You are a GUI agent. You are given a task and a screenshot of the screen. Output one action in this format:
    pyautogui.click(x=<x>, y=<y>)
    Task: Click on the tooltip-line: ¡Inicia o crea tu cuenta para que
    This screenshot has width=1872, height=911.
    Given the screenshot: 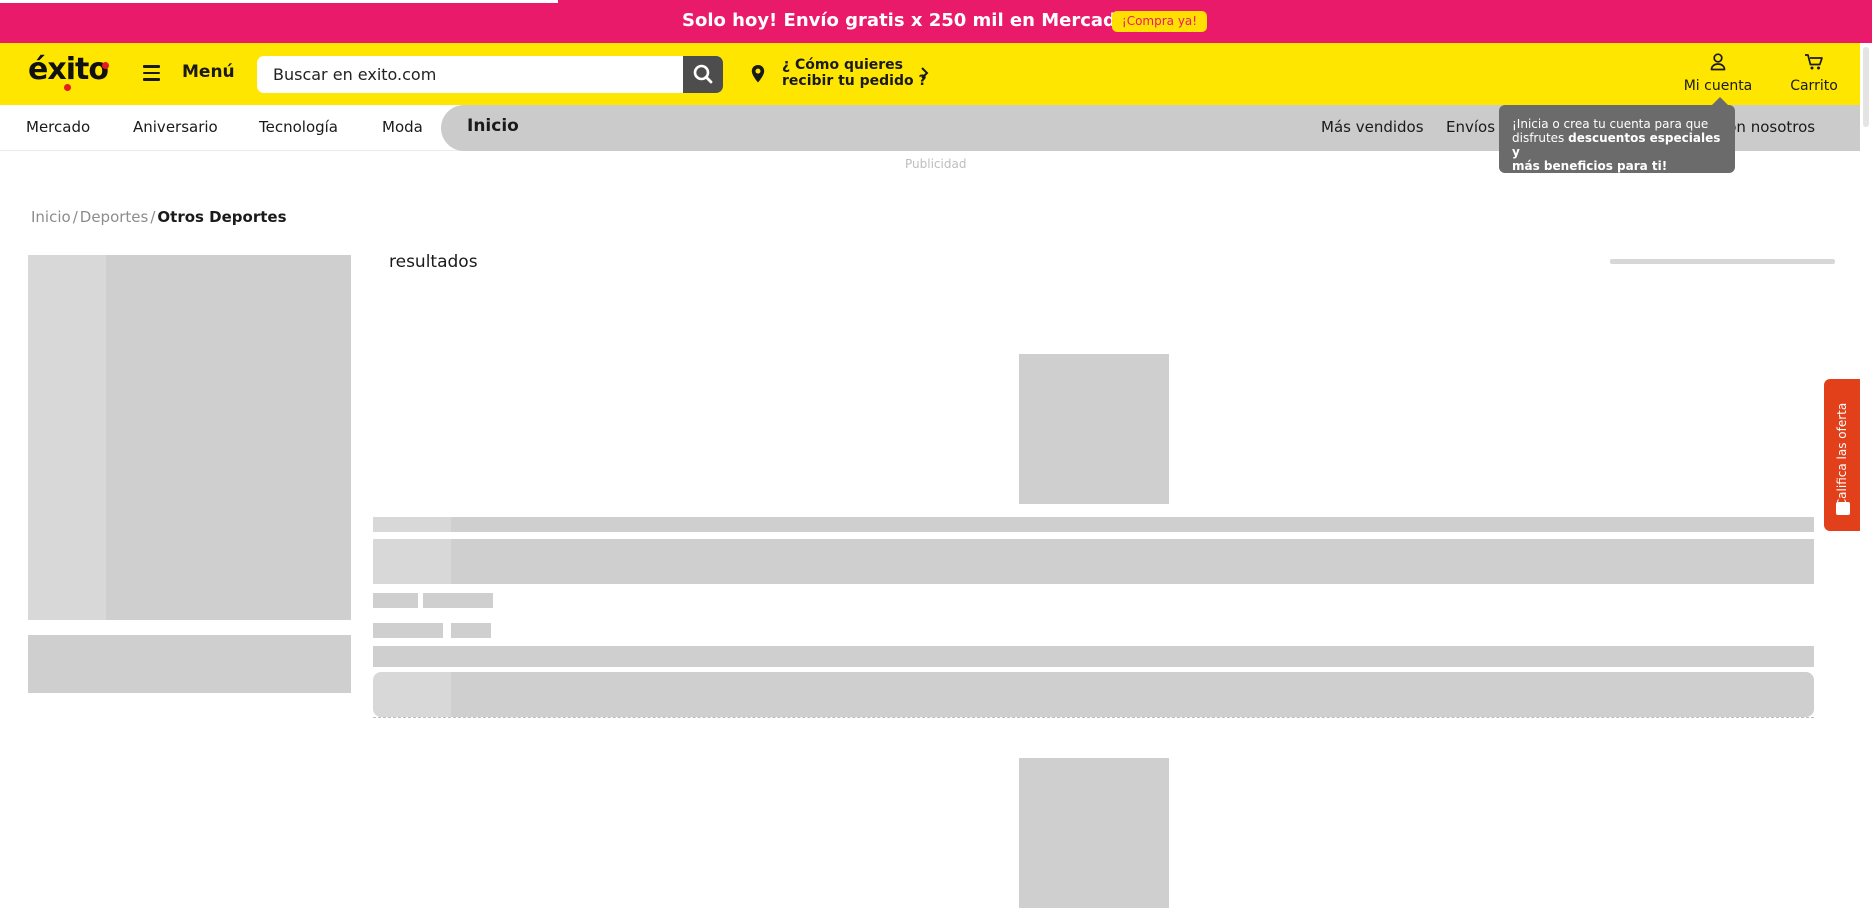 What is the action you would take?
    pyautogui.click(x=1610, y=124)
    